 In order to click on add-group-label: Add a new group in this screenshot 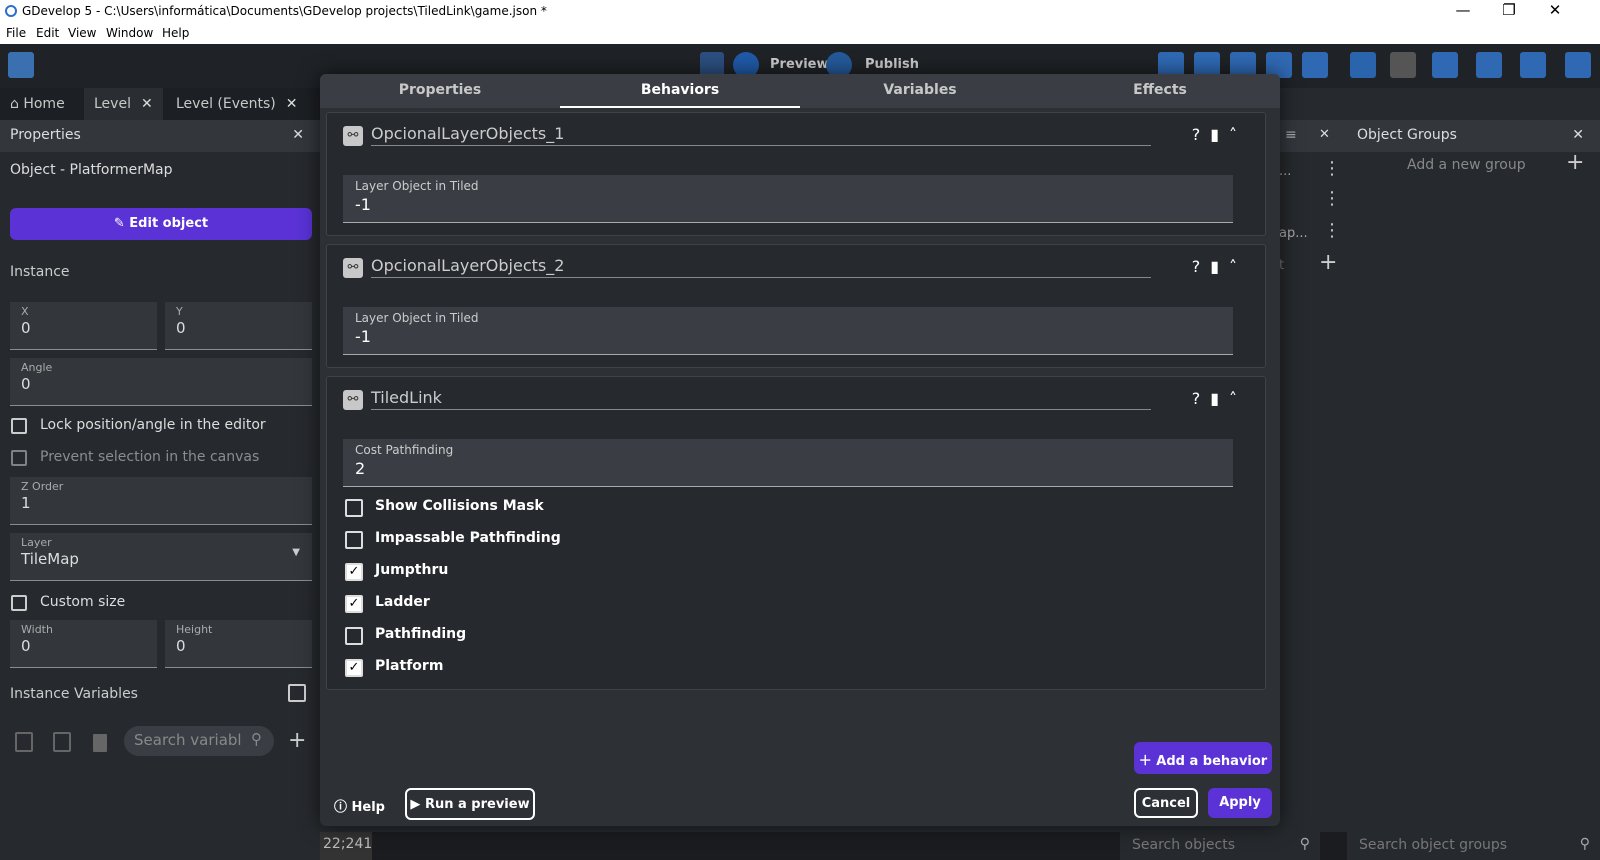, I will do `click(1466, 165)`.